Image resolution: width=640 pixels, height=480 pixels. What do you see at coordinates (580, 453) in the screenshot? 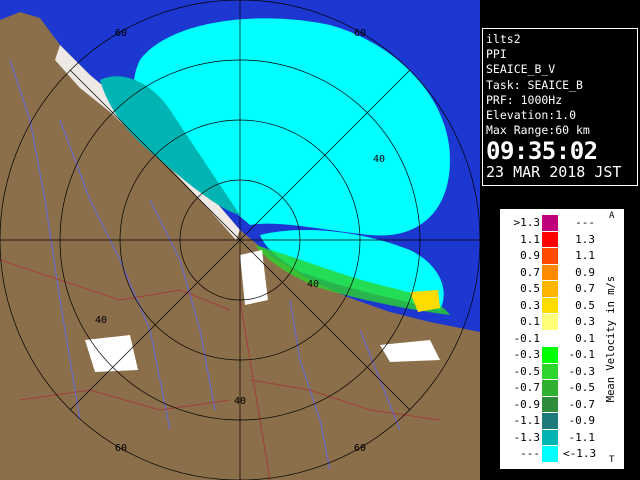
I see `legend-high-value: <-1.3` at bounding box center [580, 453].